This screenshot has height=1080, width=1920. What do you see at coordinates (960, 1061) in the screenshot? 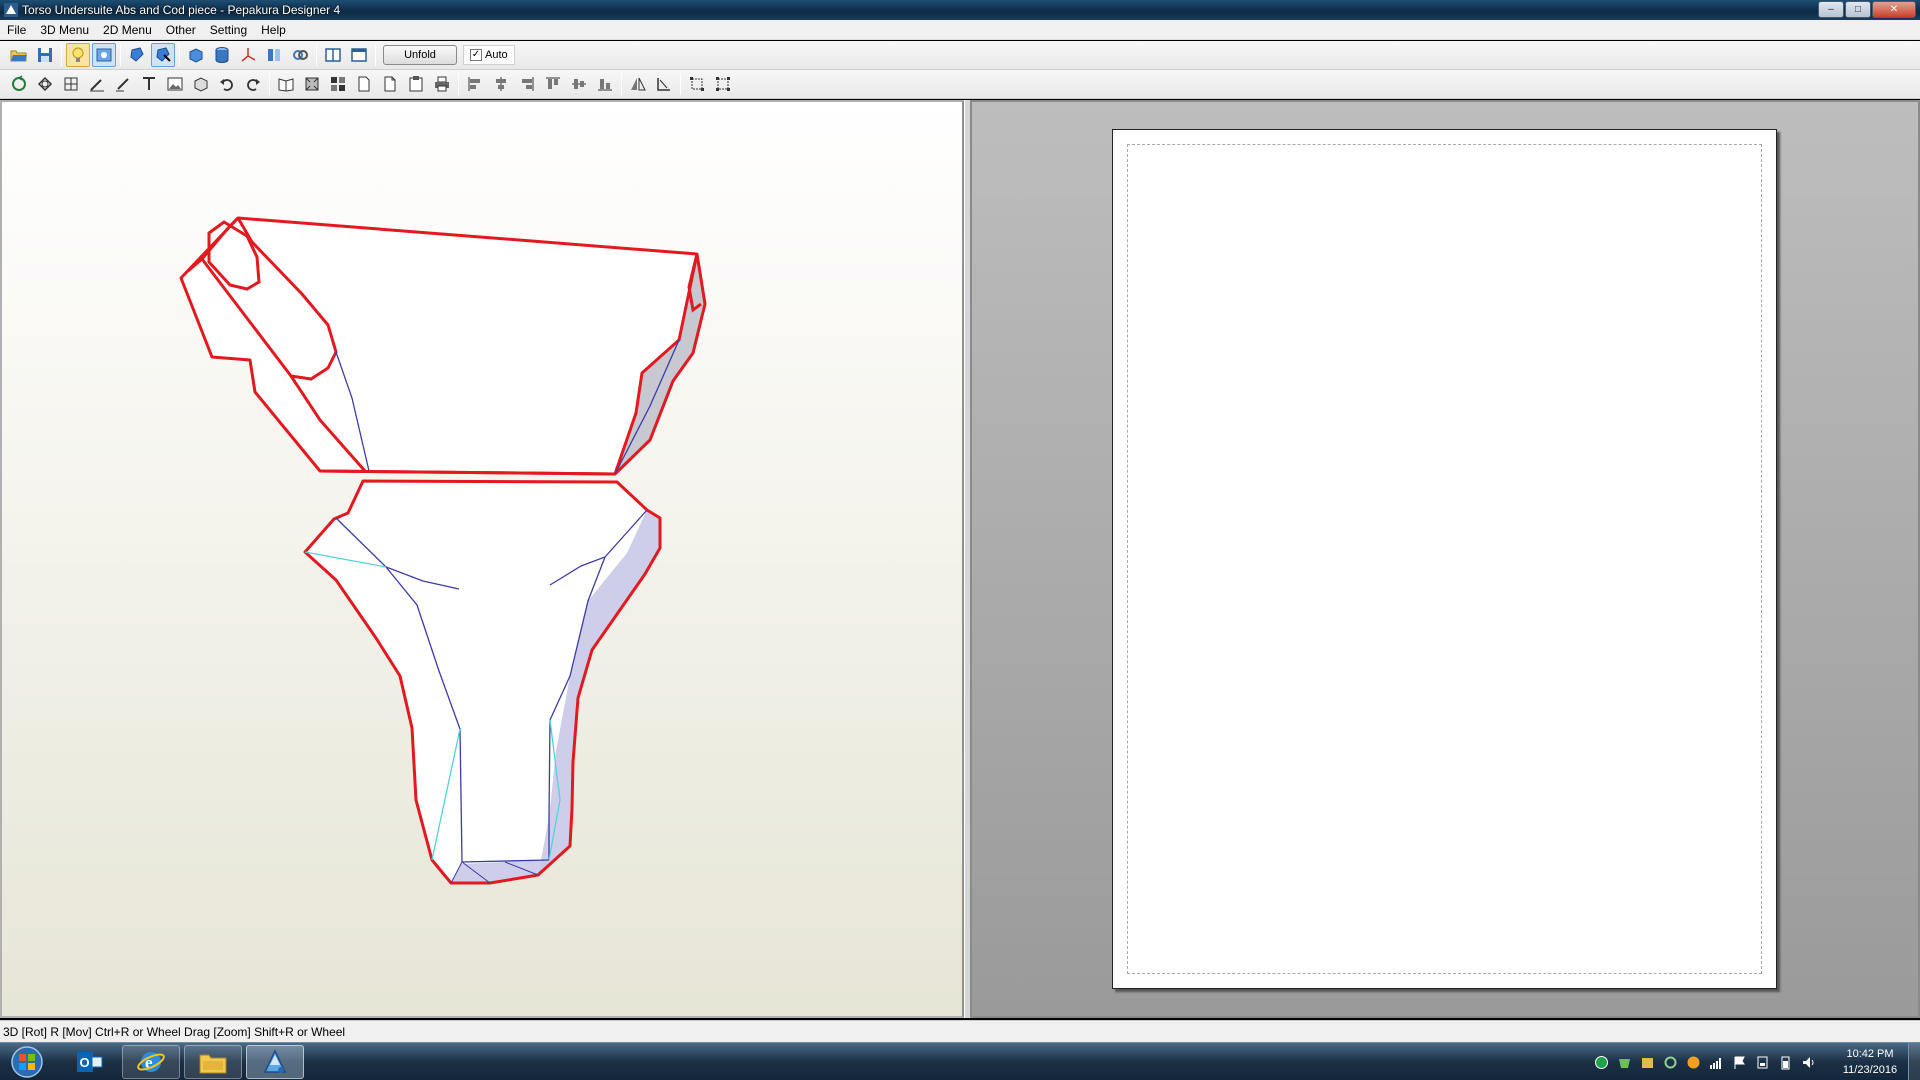
I see `taskbar: O e 10:42 PM 11/23/2016` at bounding box center [960, 1061].